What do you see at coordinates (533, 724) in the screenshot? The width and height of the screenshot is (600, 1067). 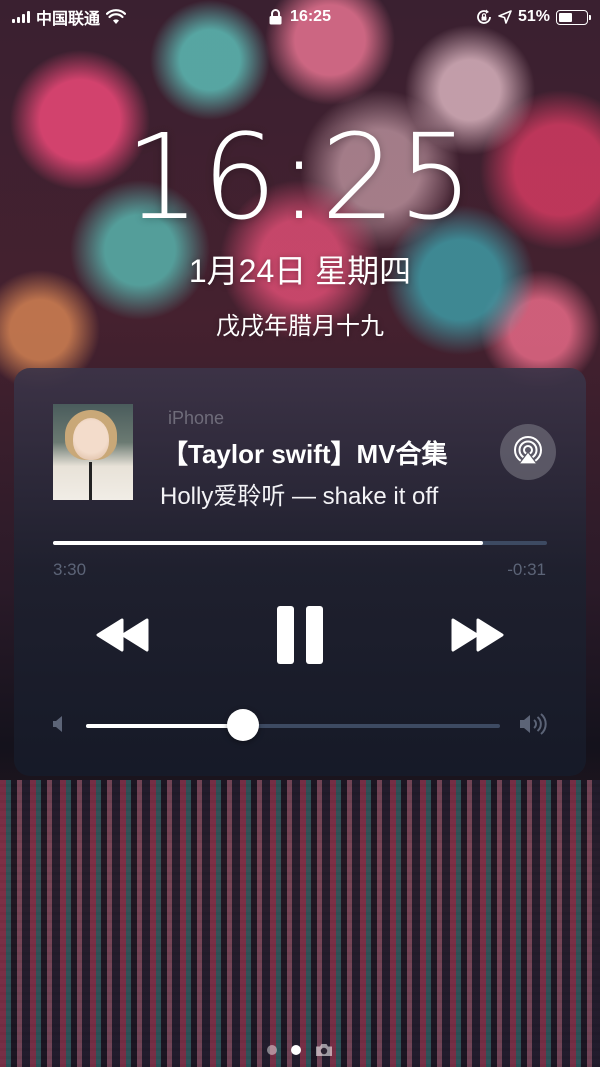 I see `volume-high-icon` at bounding box center [533, 724].